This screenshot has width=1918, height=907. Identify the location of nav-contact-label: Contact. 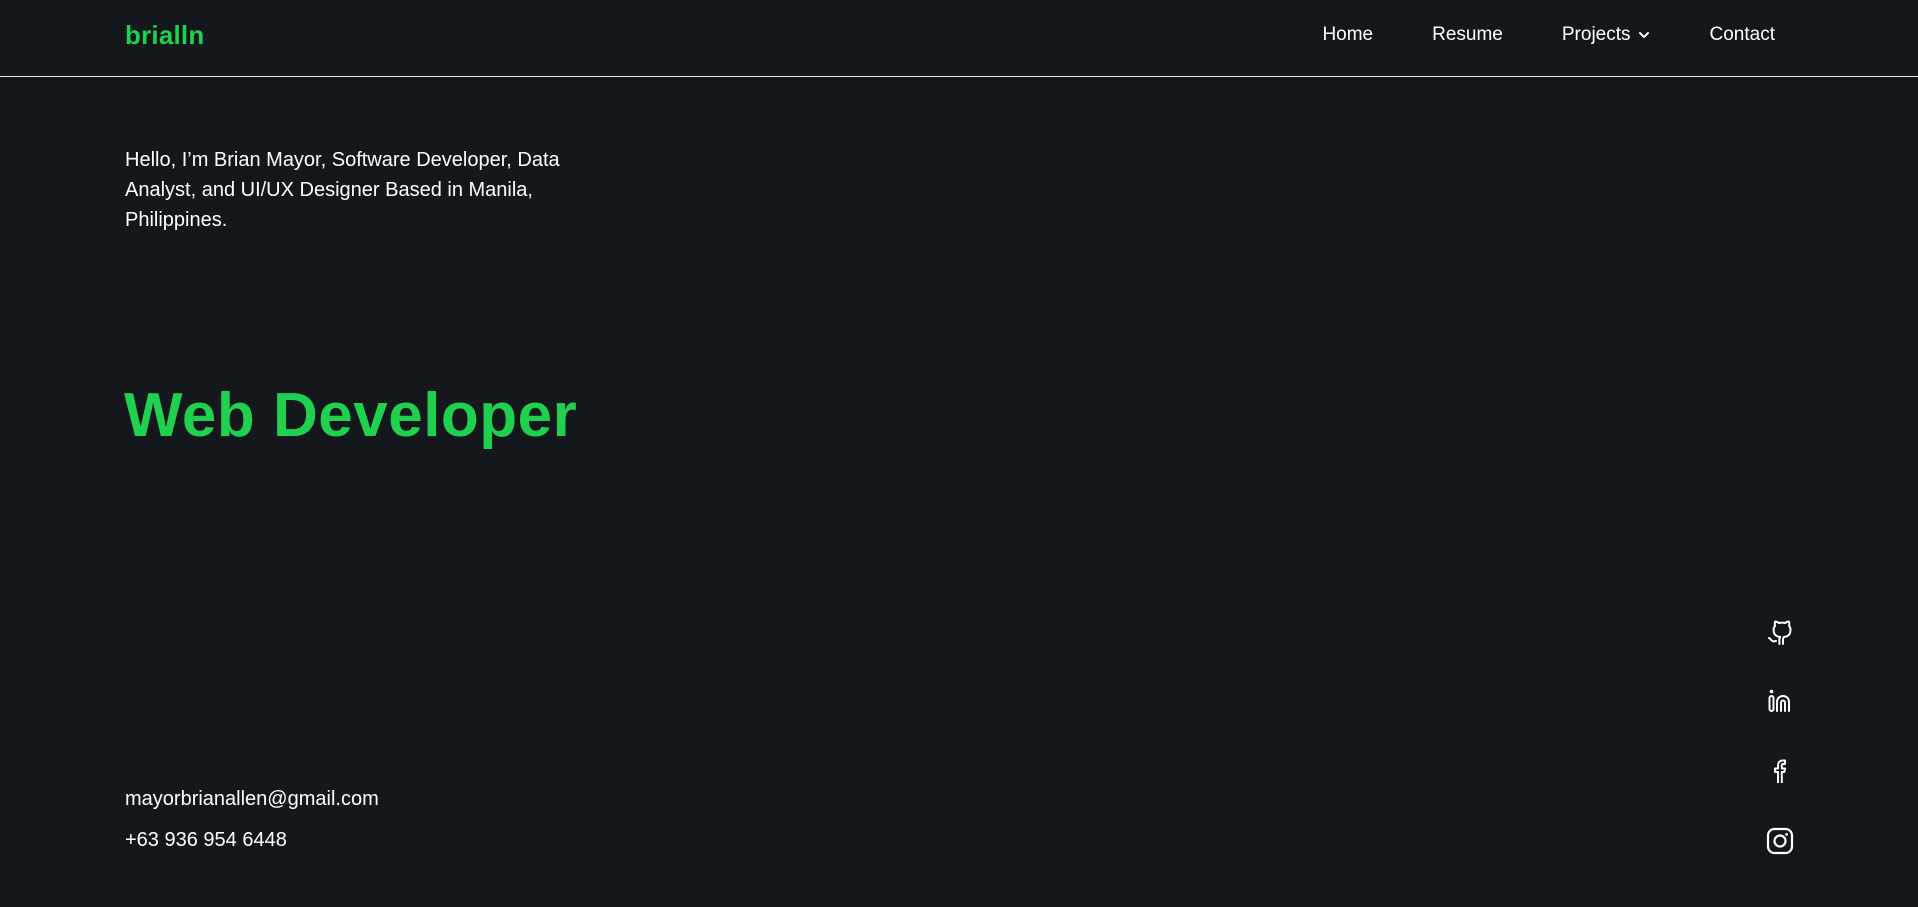
(1742, 34).